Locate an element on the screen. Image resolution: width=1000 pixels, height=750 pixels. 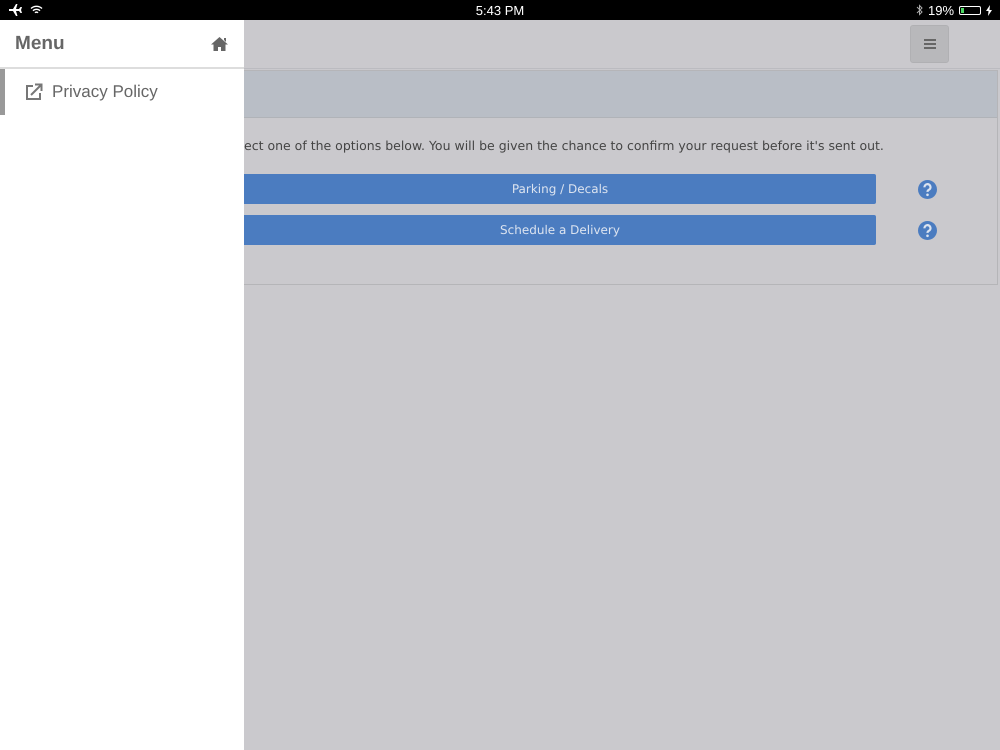
menu-button is located at coordinates (929, 44).